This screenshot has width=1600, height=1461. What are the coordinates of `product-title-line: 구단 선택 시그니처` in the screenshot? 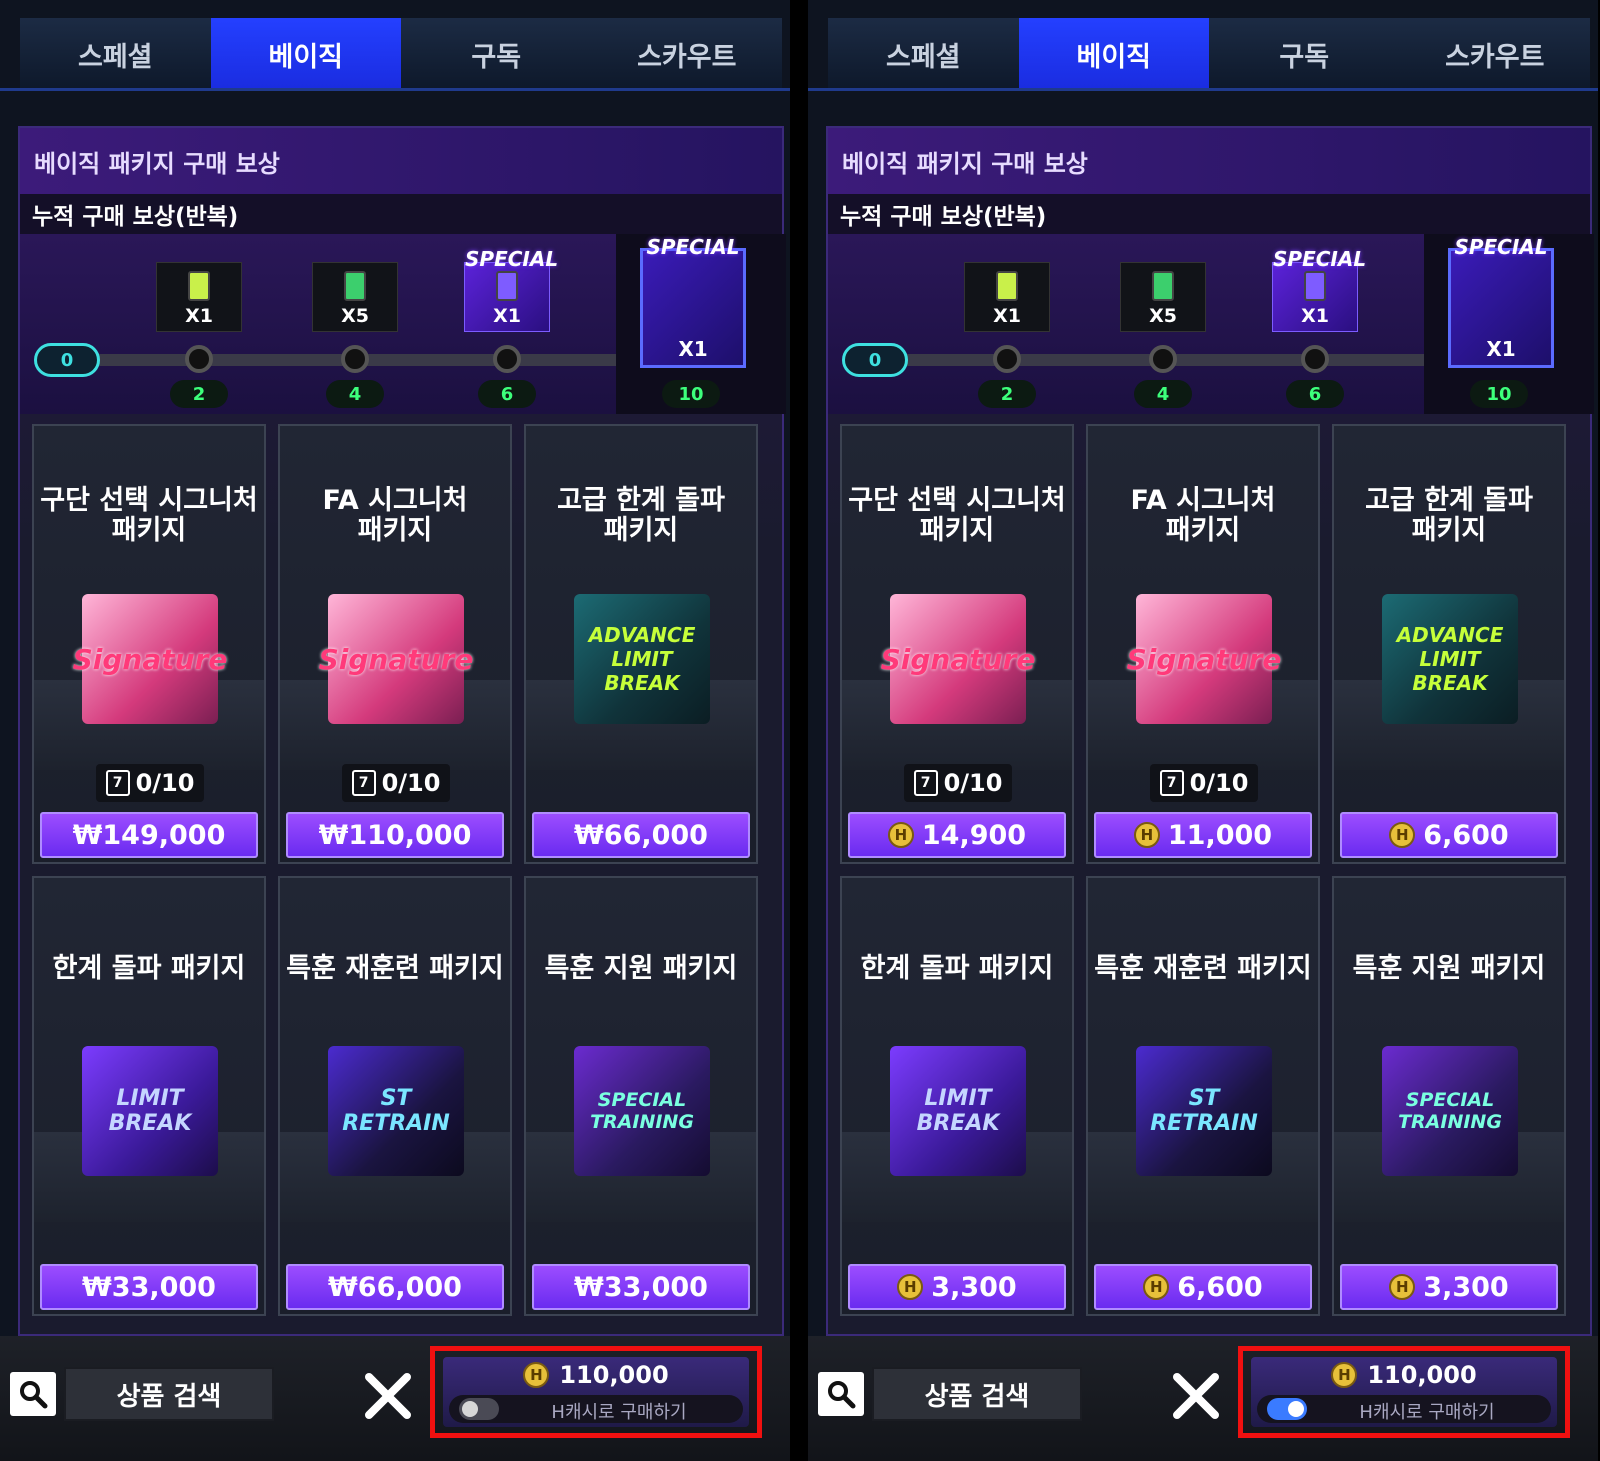 It's located at (149, 500).